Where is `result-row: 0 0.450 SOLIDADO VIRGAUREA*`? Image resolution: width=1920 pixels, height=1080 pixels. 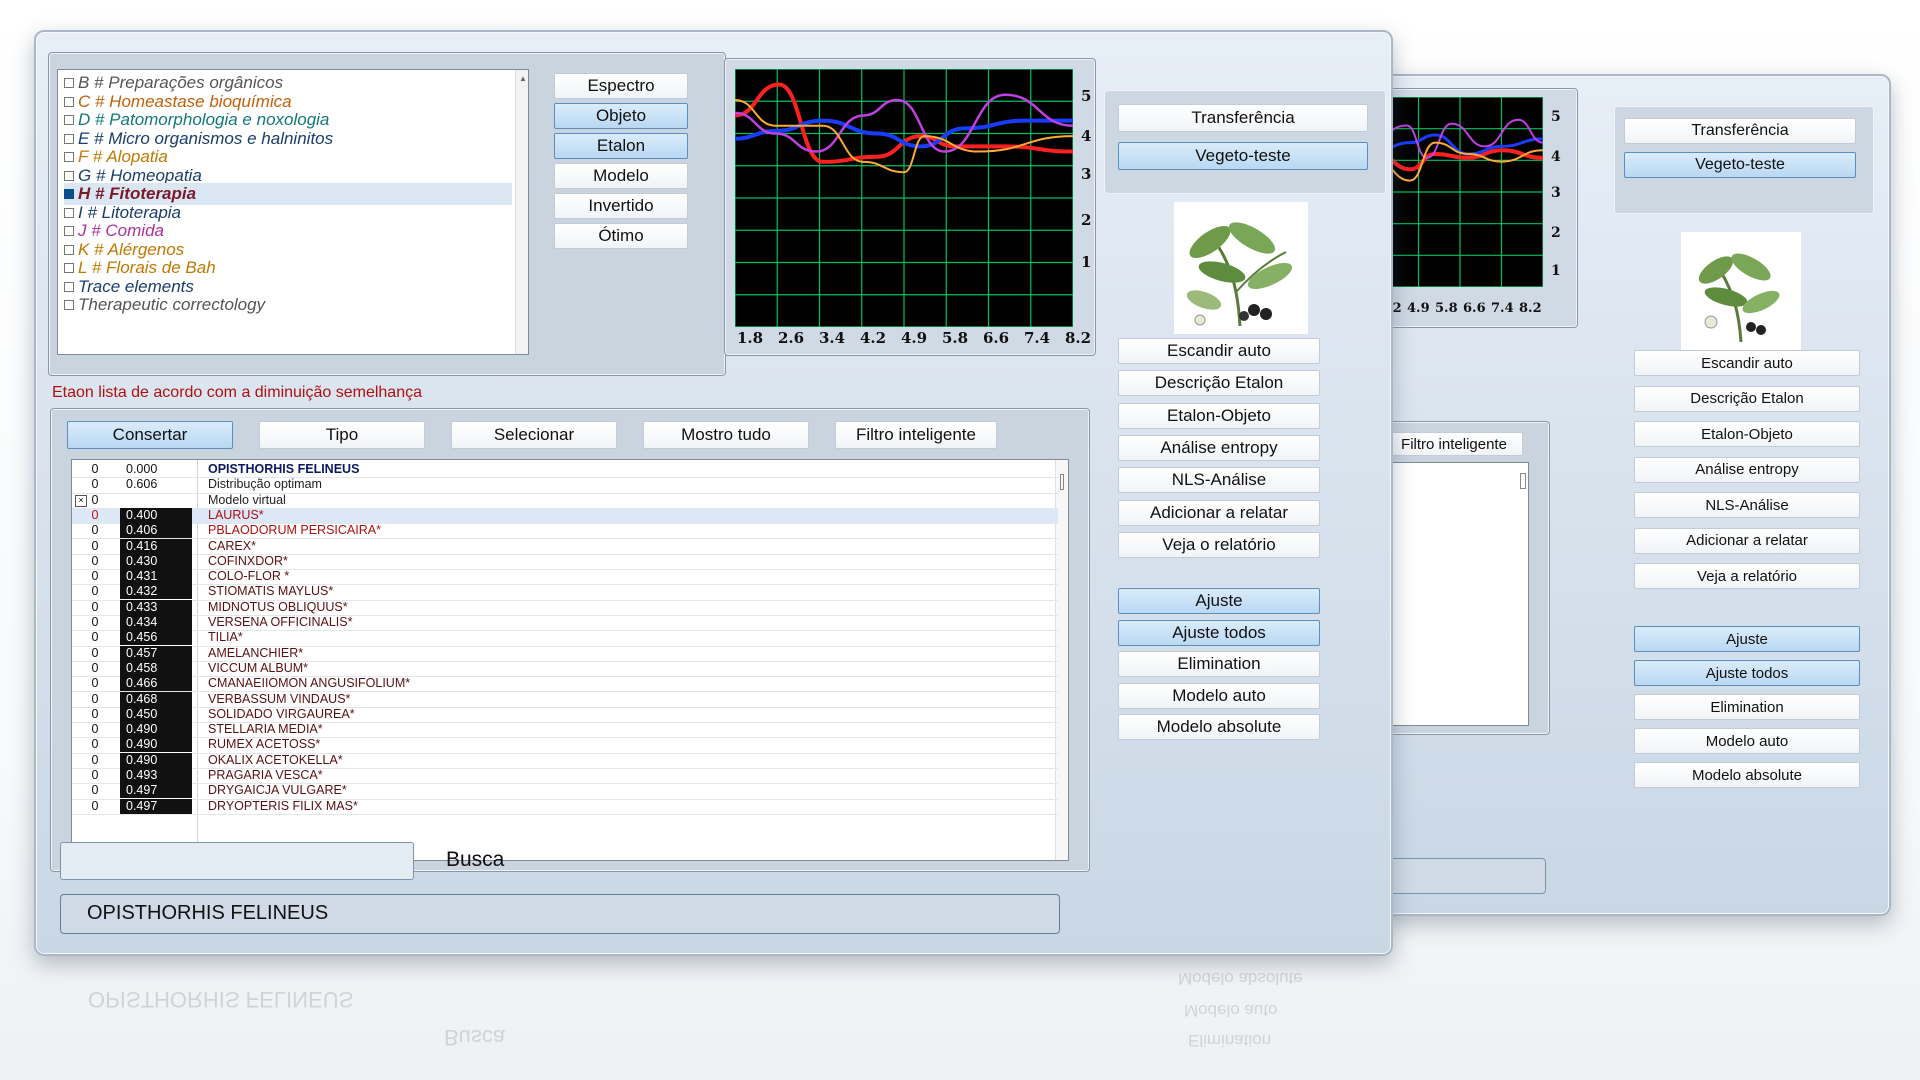
result-row: 0 0.450 SOLIDADO VIRGAUREA* is located at coordinates (565, 715).